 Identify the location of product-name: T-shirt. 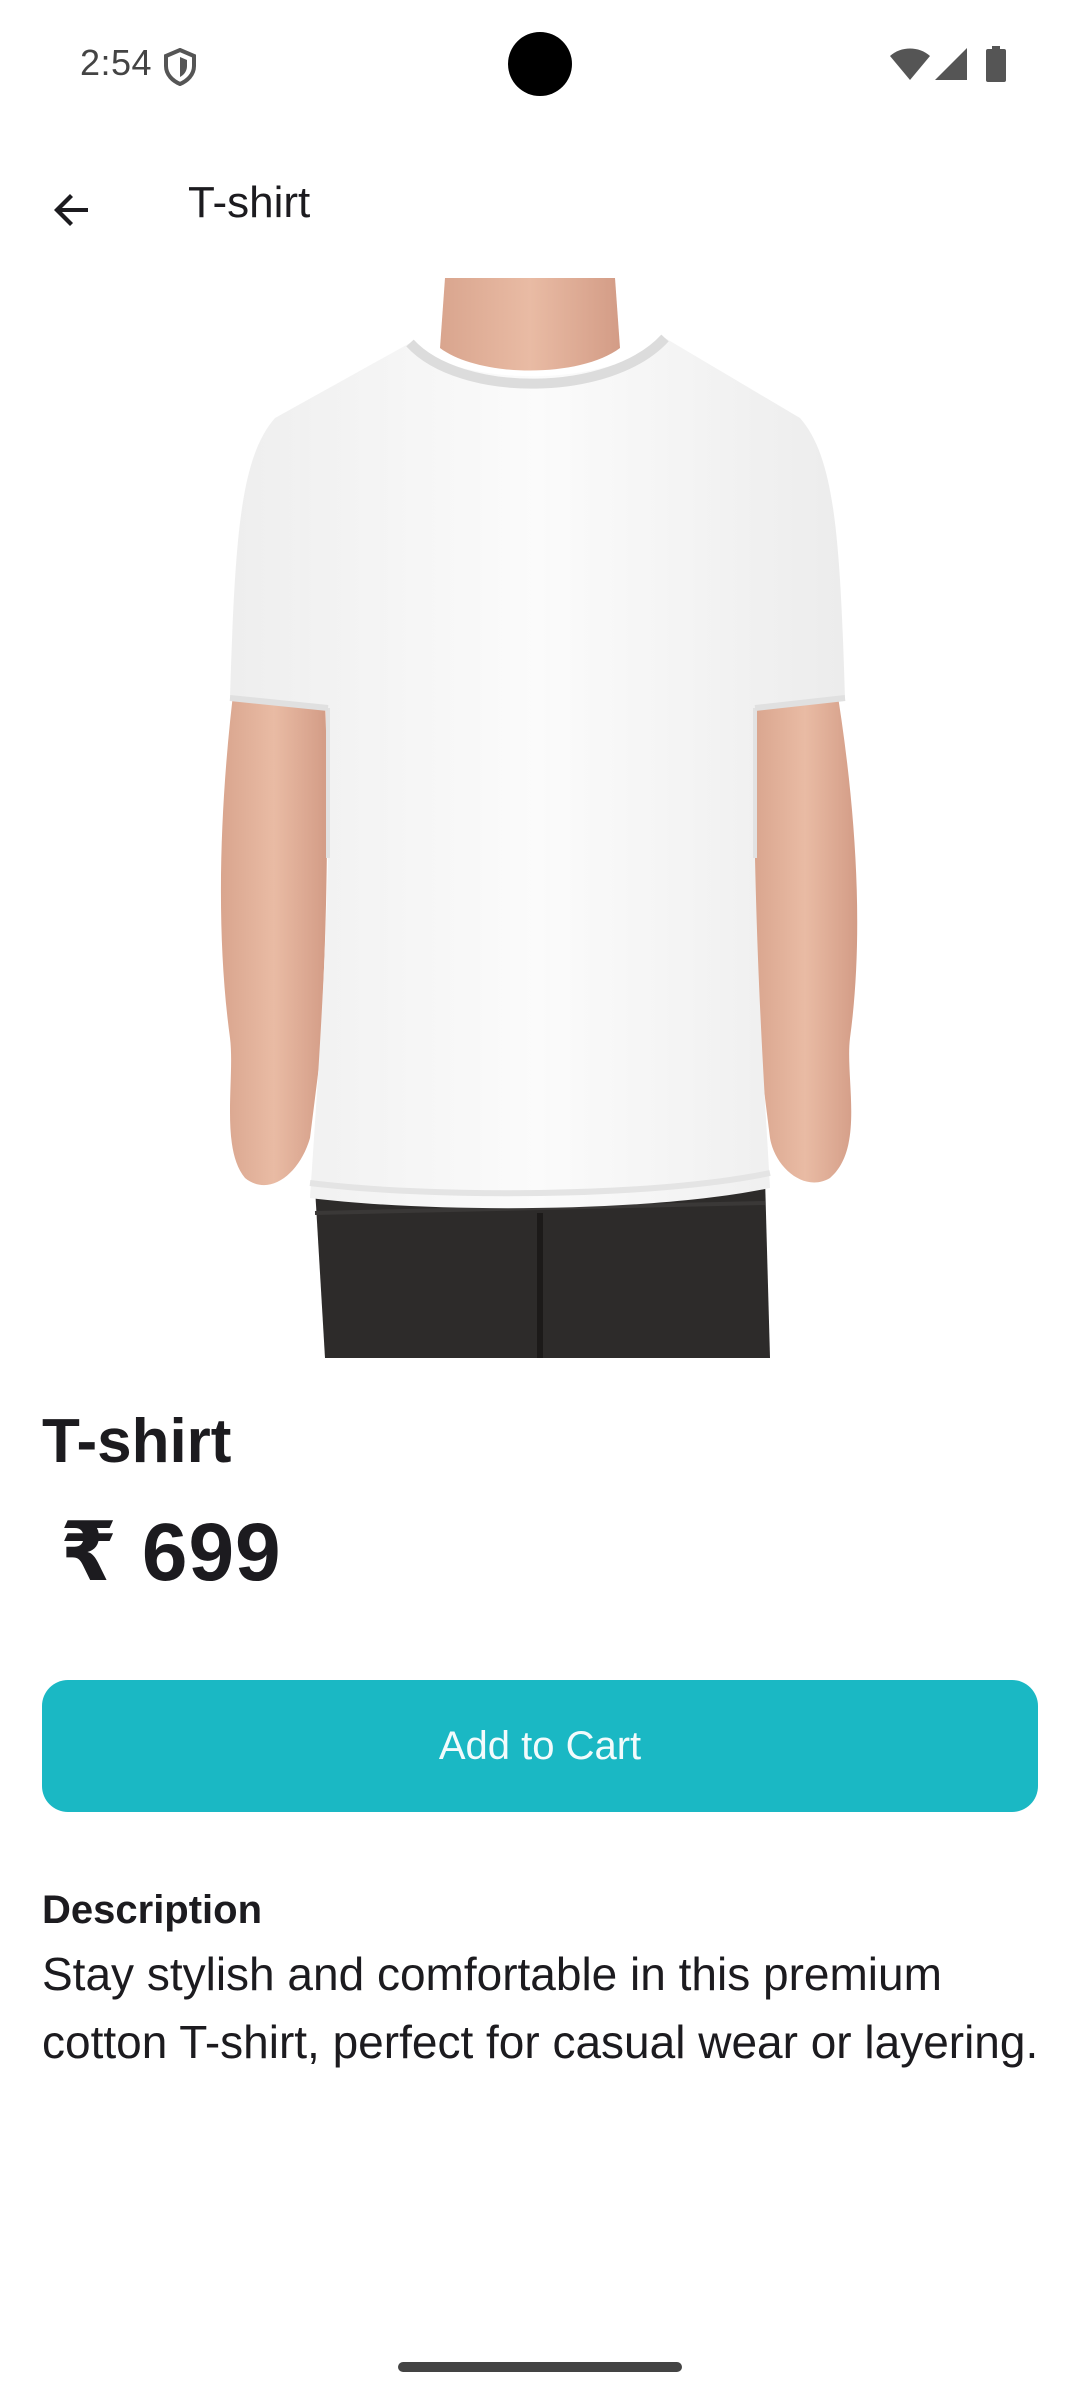
(137, 1441).